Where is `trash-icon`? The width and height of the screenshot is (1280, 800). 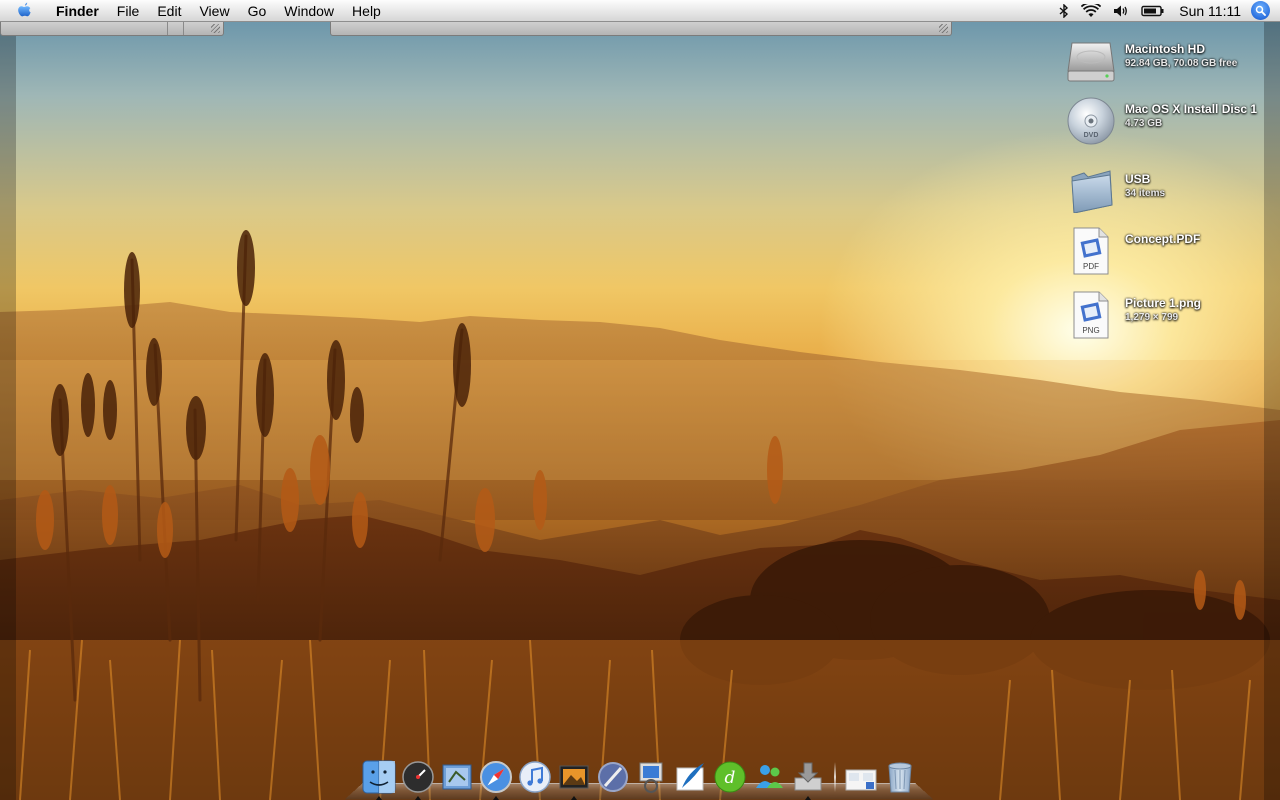 trash-icon is located at coordinates (900, 777).